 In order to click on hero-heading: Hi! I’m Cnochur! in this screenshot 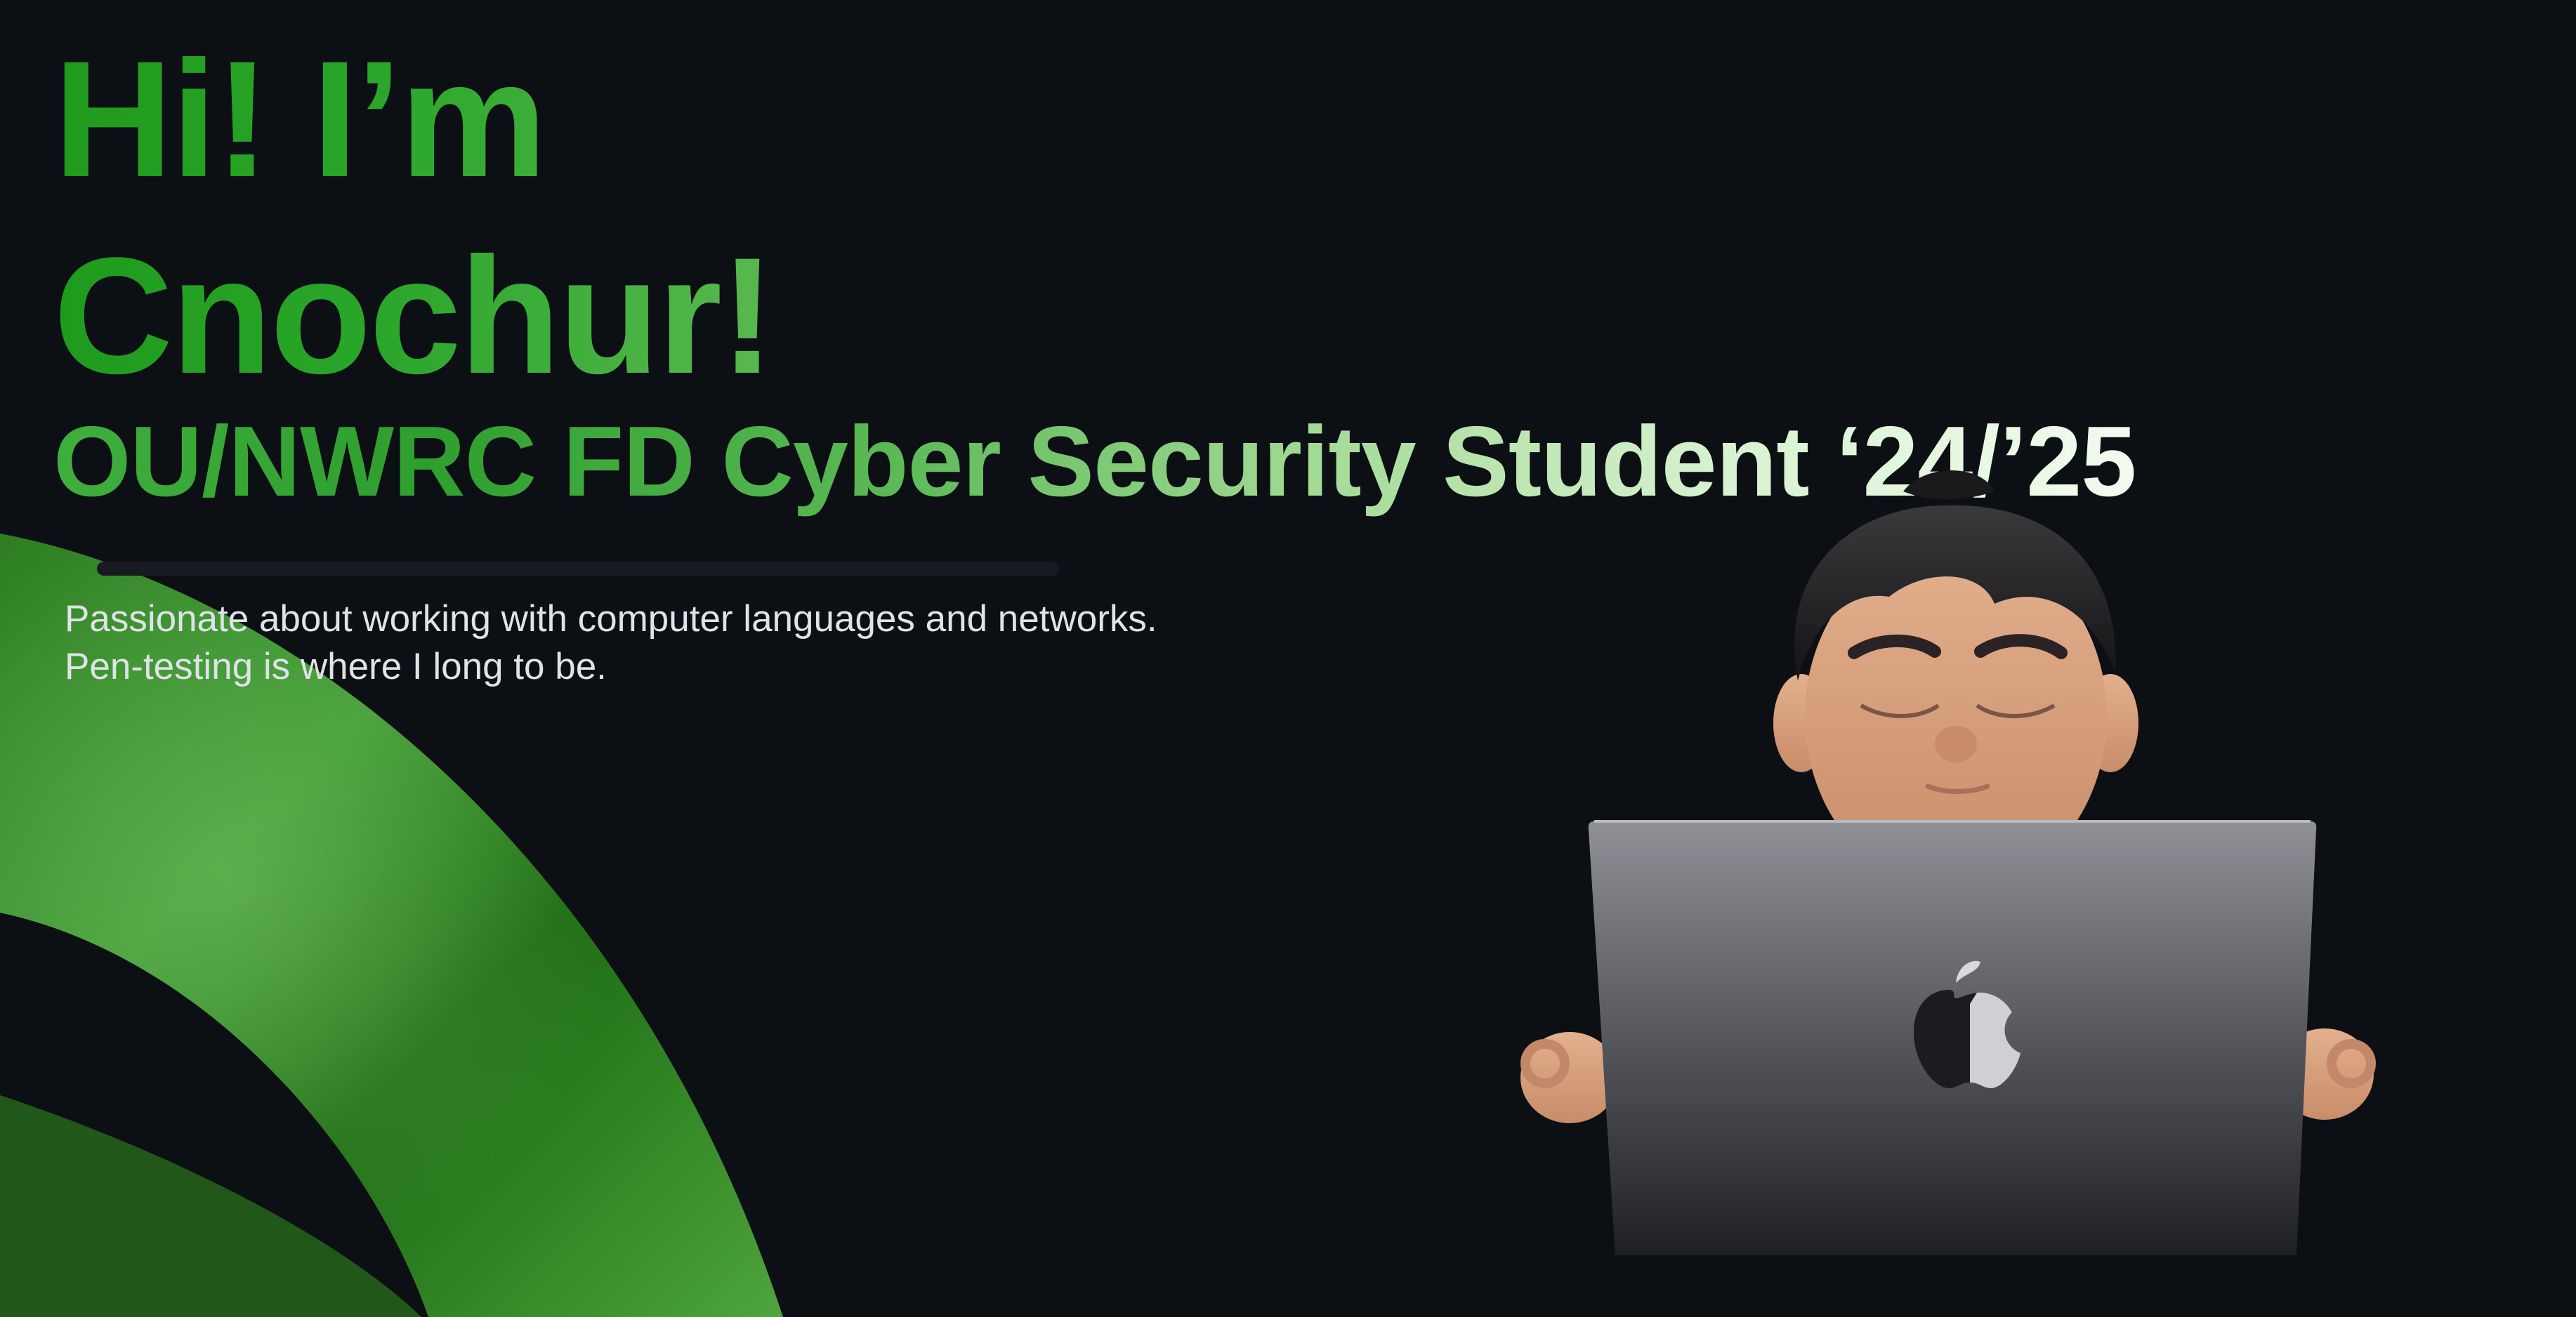, I will do `click(414, 217)`.